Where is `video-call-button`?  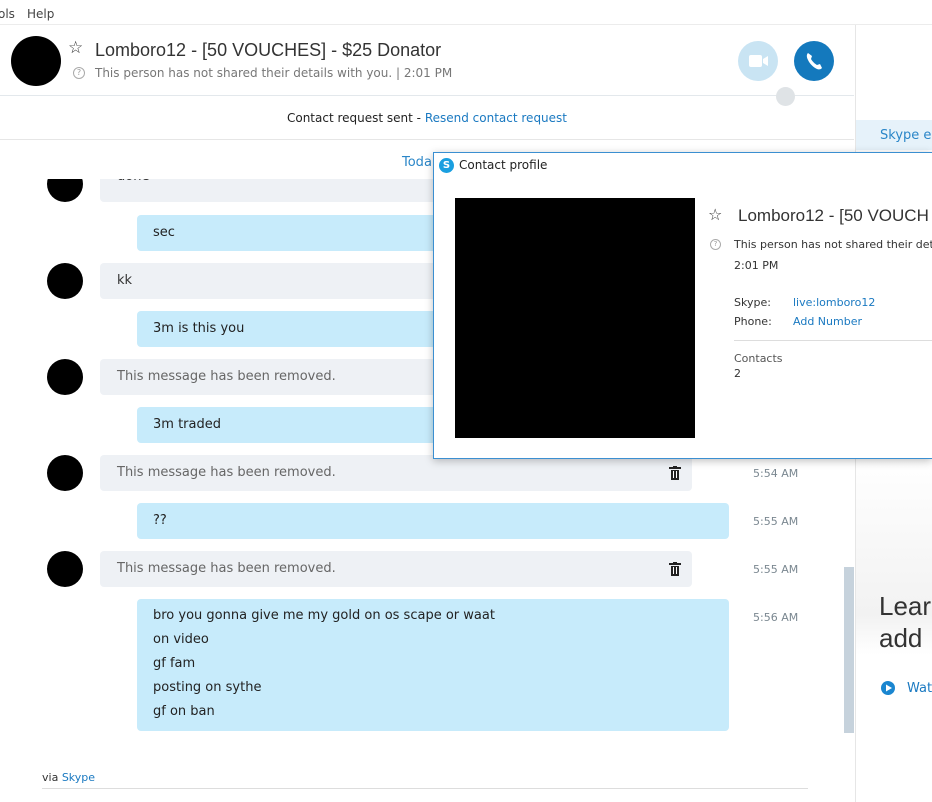
video-call-button is located at coordinates (758, 61).